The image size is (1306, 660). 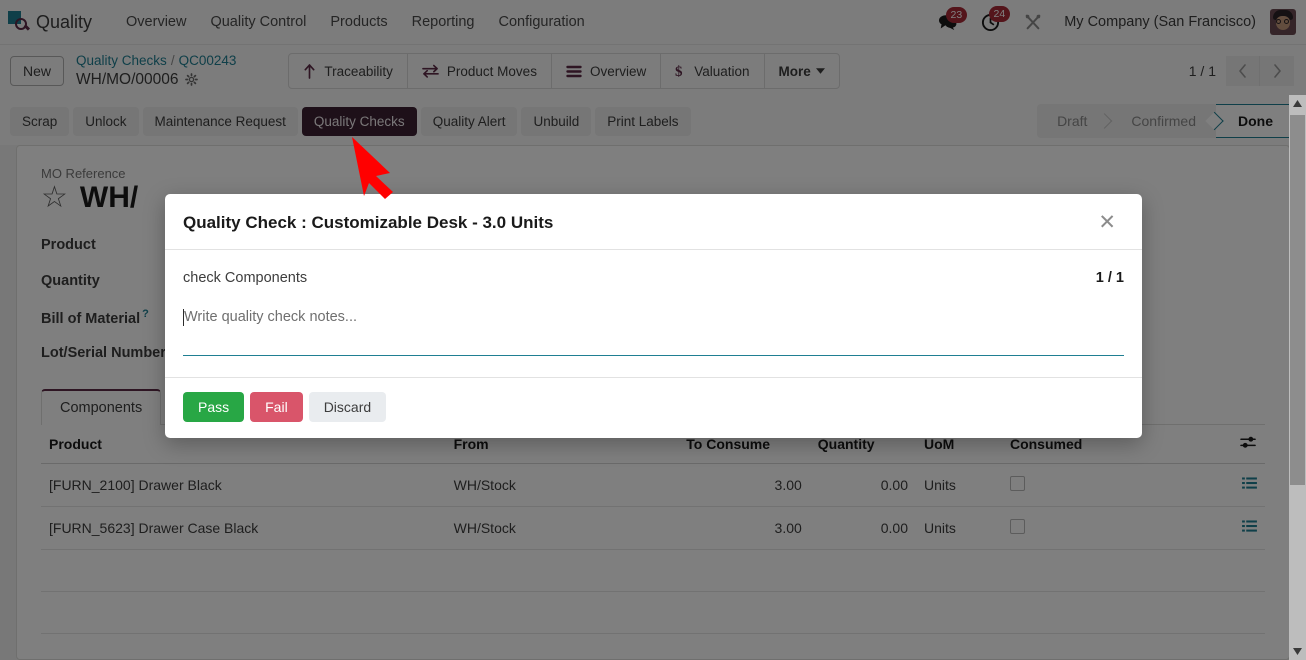 What do you see at coordinates (653, 278) in the screenshot?
I see `check-info-row: check Components 1 / 1` at bounding box center [653, 278].